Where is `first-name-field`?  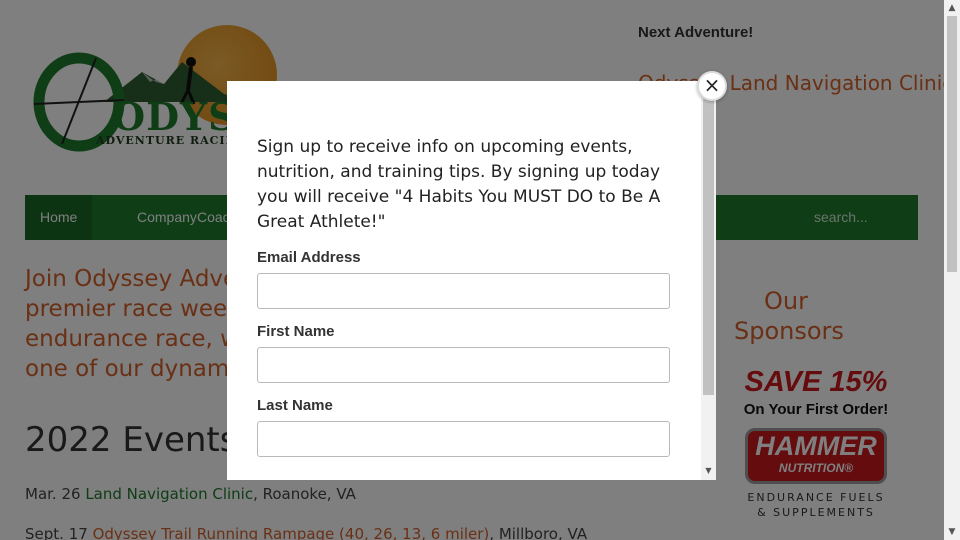
first-name-field is located at coordinates (463, 365).